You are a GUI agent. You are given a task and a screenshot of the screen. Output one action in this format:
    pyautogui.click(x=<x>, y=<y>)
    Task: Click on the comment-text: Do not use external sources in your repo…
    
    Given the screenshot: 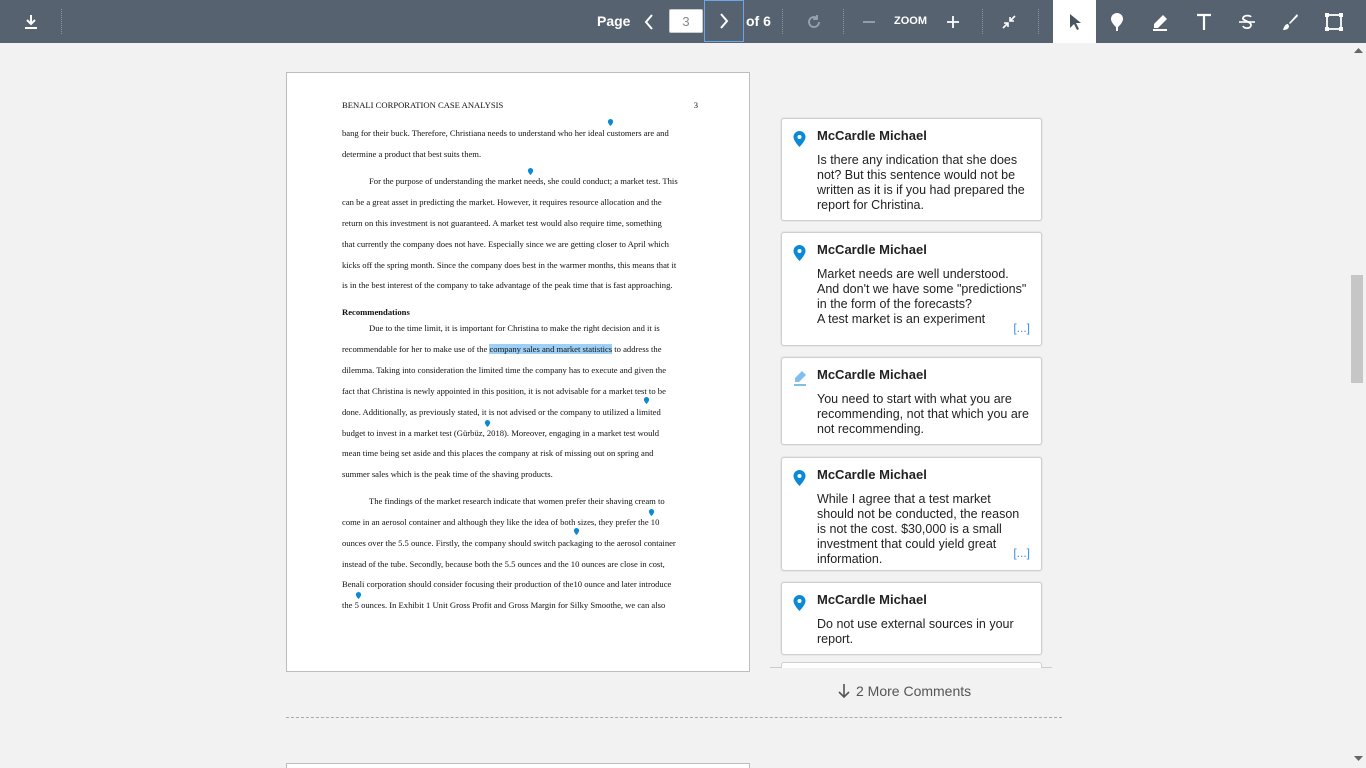 What is the action you would take?
    pyautogui.click(x=915, y=631)
    